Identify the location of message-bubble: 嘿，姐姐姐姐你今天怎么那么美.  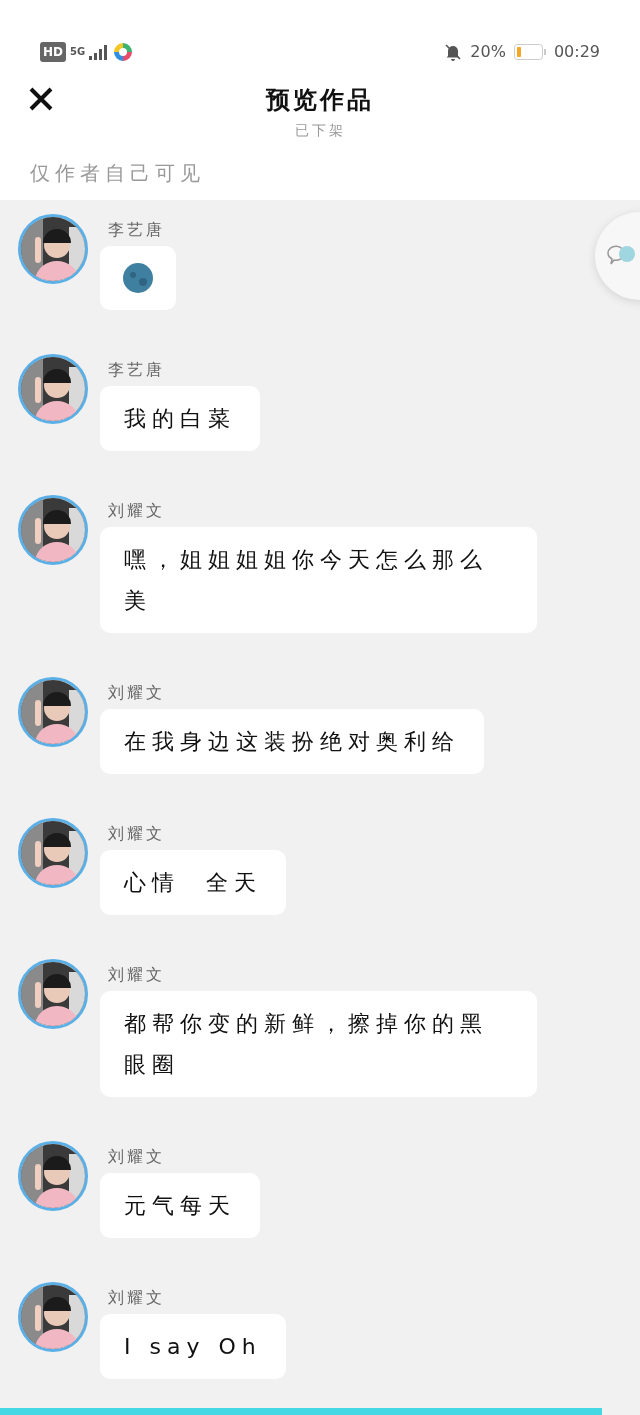
(318, 580).